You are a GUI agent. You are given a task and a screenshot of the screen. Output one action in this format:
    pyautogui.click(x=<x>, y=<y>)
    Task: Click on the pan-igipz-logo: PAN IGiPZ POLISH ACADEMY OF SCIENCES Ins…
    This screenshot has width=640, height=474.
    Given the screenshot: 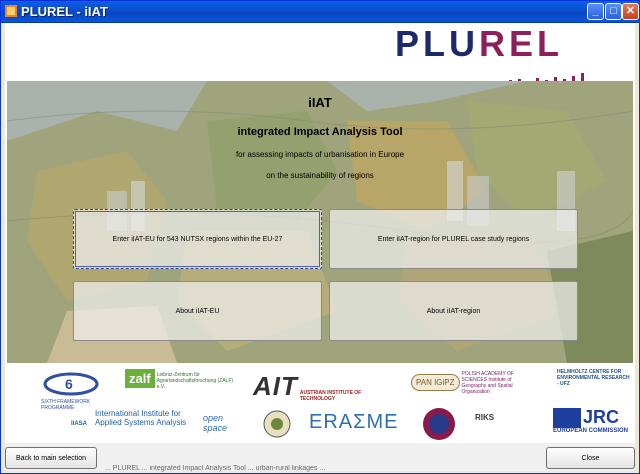 What is the action you would take?
    pyautogui.click(x=481, y=383)
    